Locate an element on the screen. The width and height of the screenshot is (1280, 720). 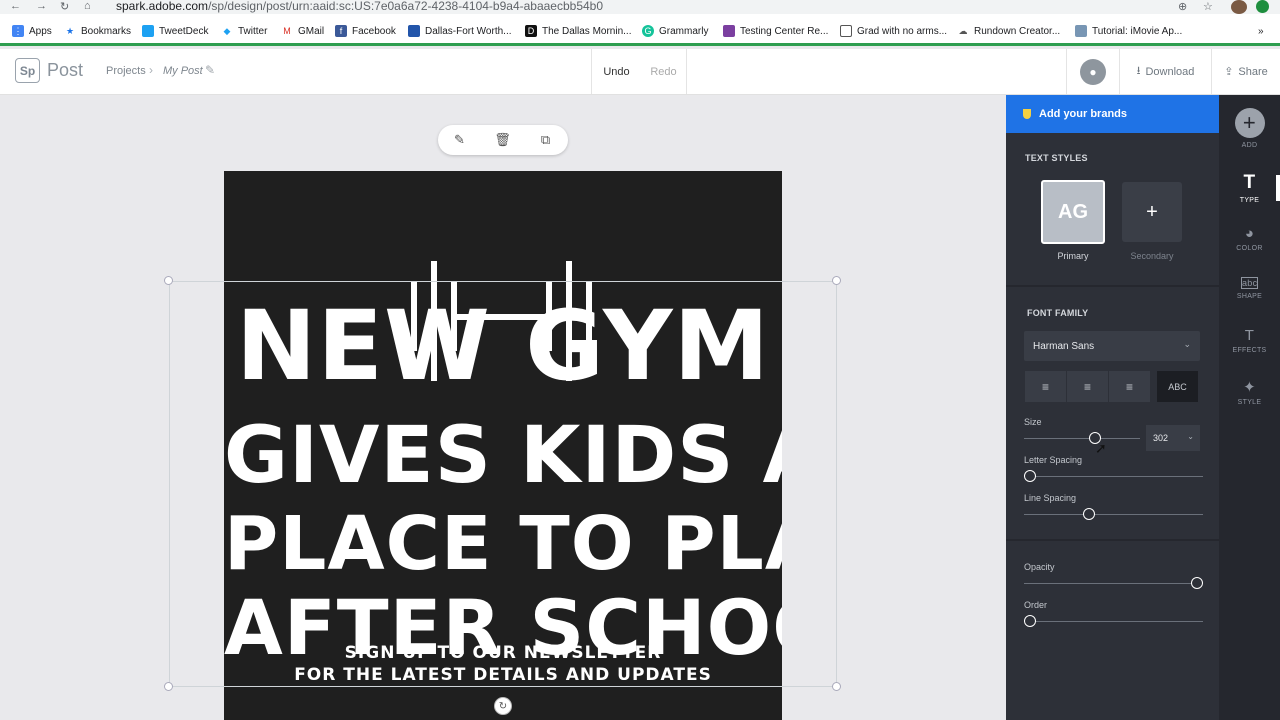
bookmark-apps: ⋮ Apps is located at coordinates (32, 31).